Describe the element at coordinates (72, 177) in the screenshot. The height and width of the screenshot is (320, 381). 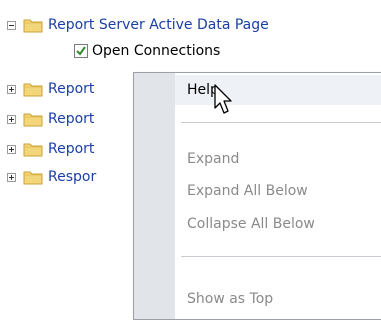
I see `tree-node-label: Respor` at that location.